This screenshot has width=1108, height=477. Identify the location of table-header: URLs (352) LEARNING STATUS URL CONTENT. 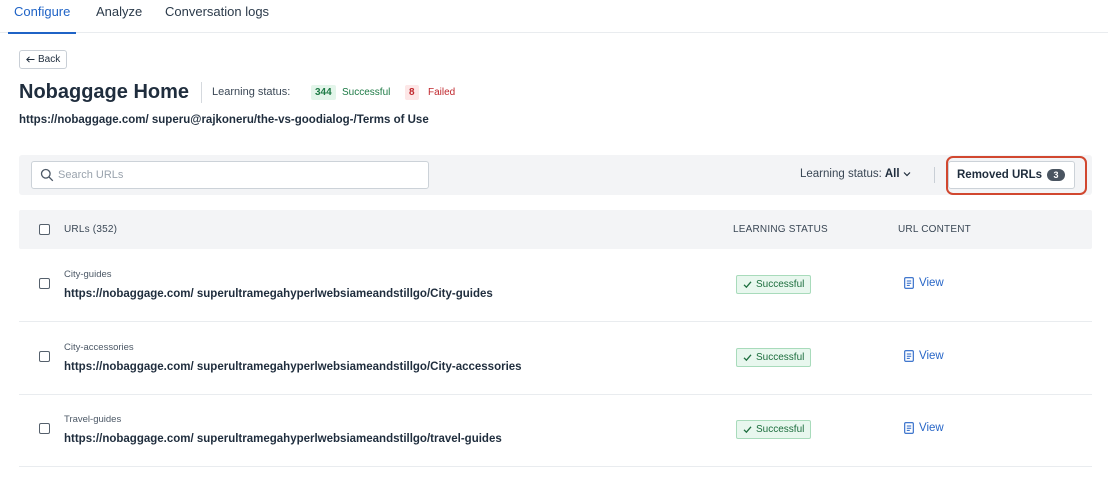
(555, 229).